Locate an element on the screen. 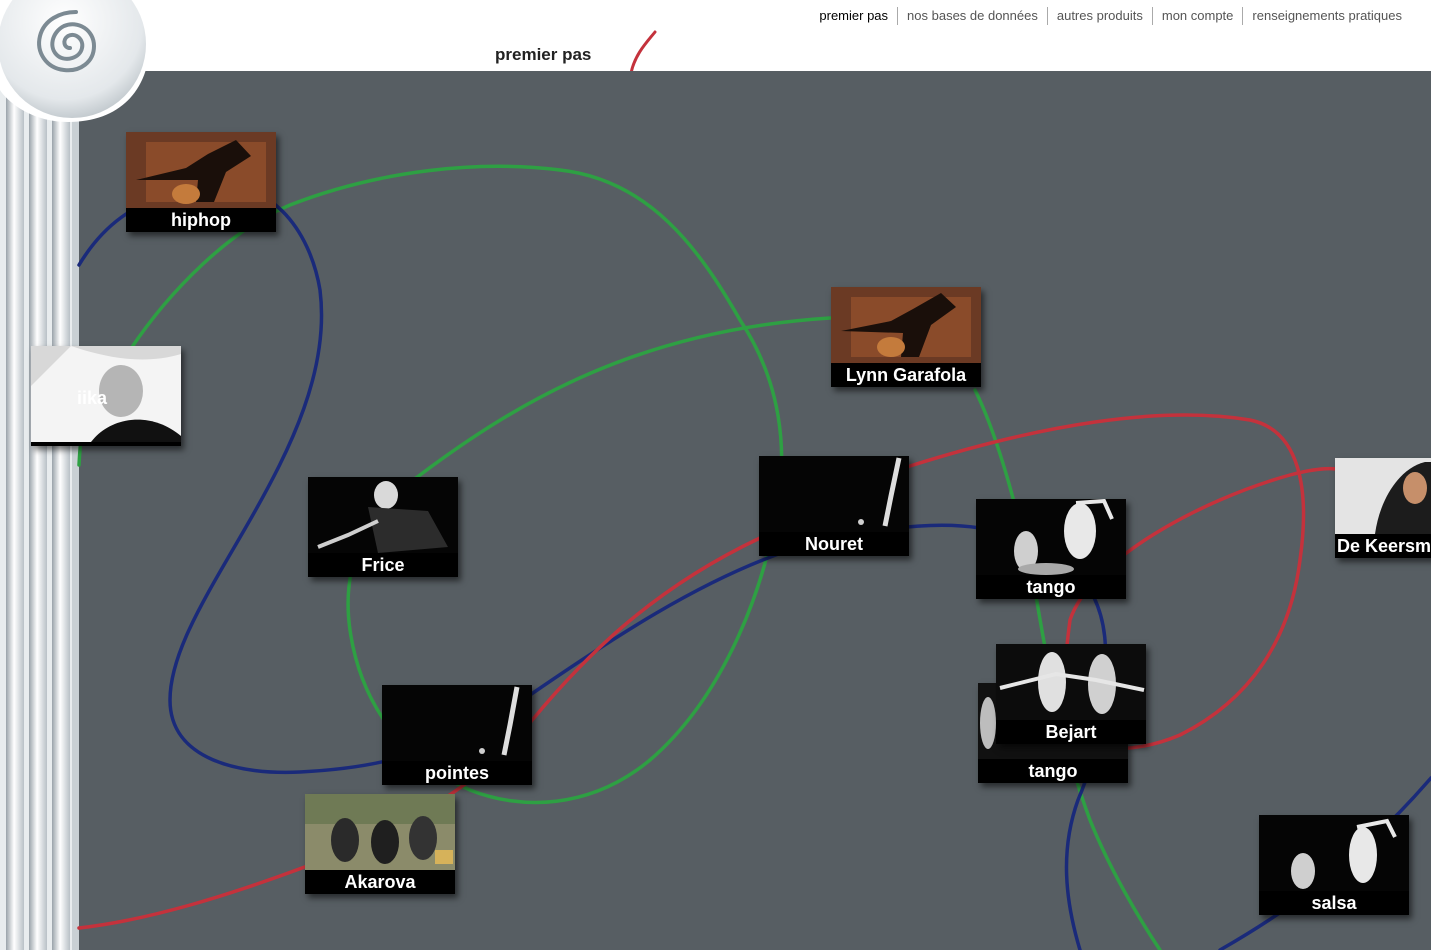 The height and width of the screenshot is (950, 1431). node-tango: tango is located at coordinates (1051, 549).